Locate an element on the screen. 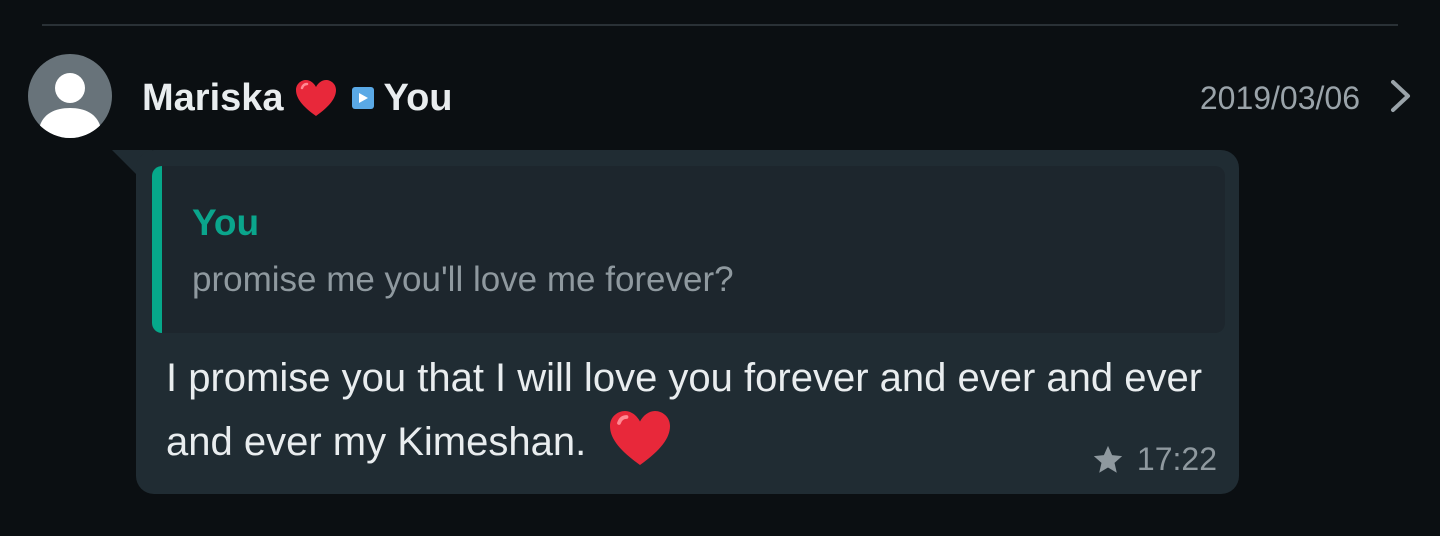  avatar is located at coordinates (70, 96).